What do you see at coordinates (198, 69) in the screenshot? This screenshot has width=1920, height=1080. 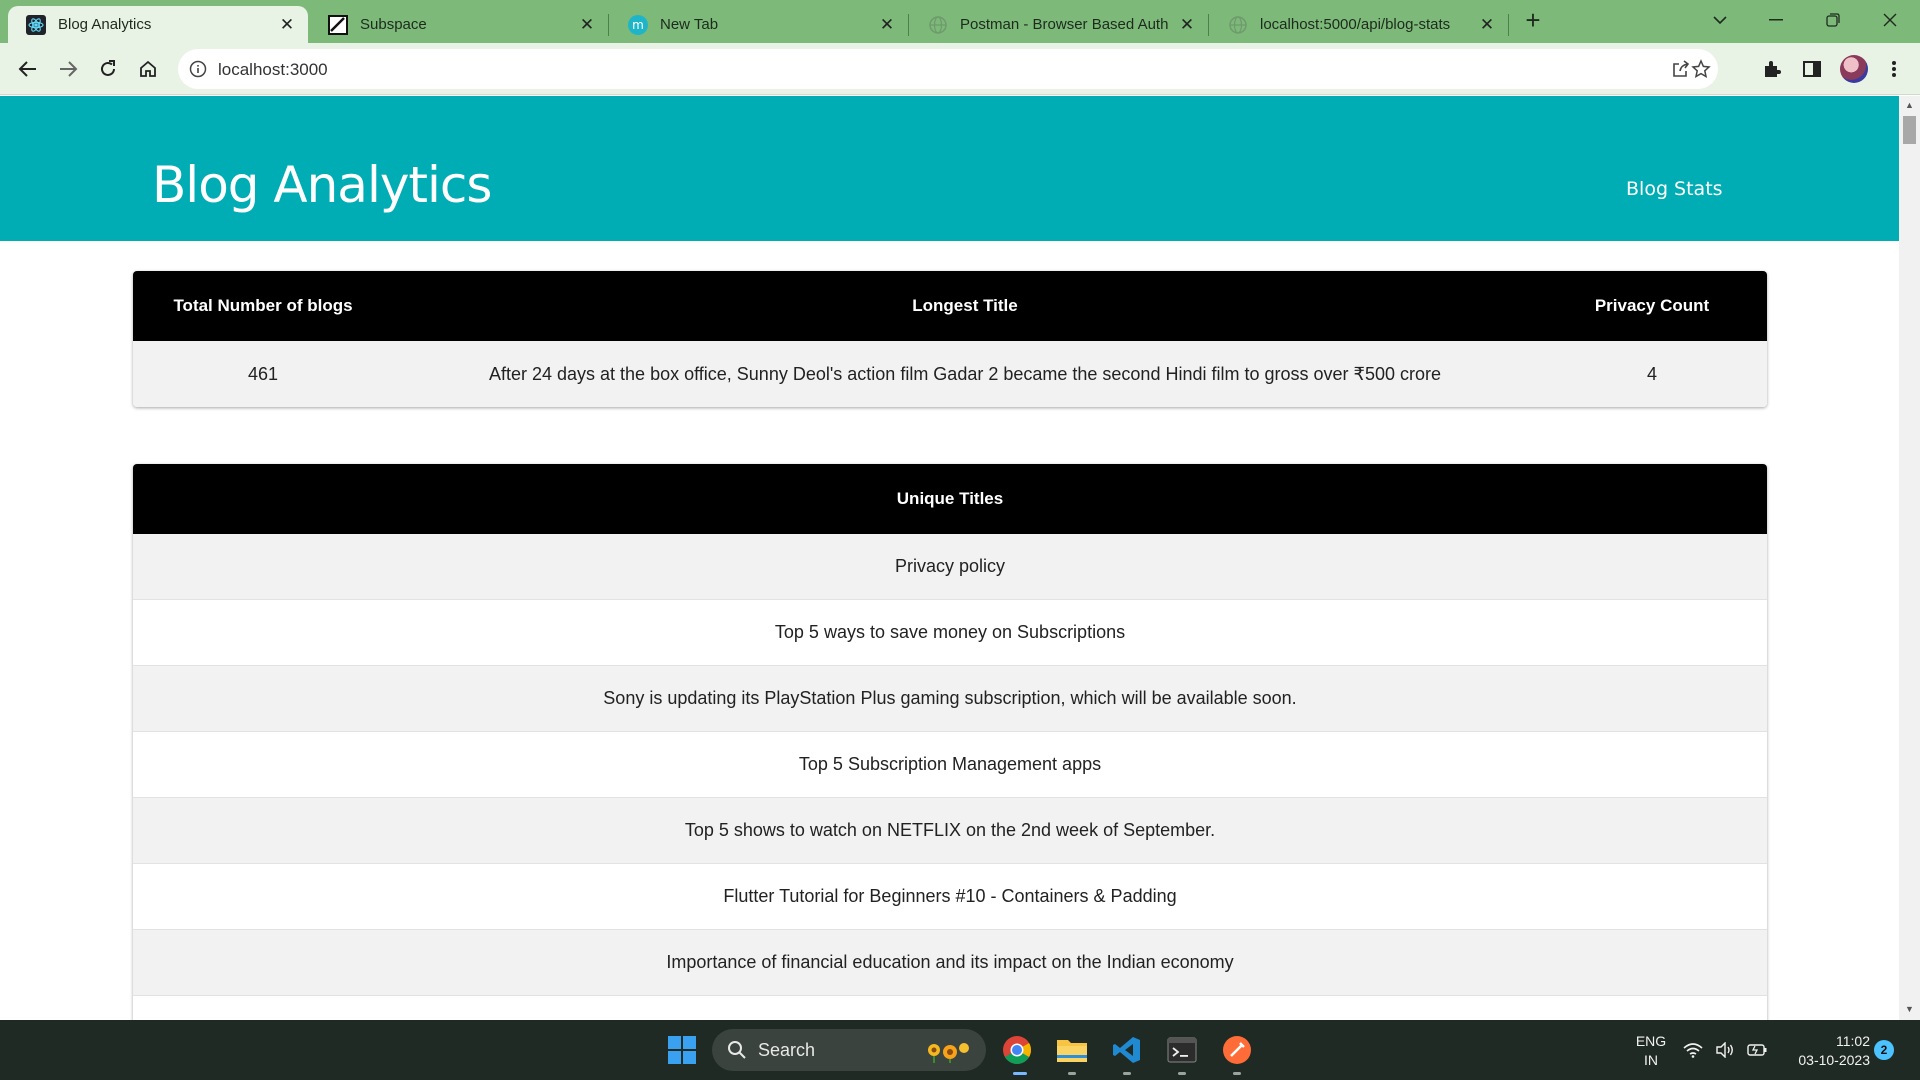 I see `site-info-icon` at bounding box center [198, 69].